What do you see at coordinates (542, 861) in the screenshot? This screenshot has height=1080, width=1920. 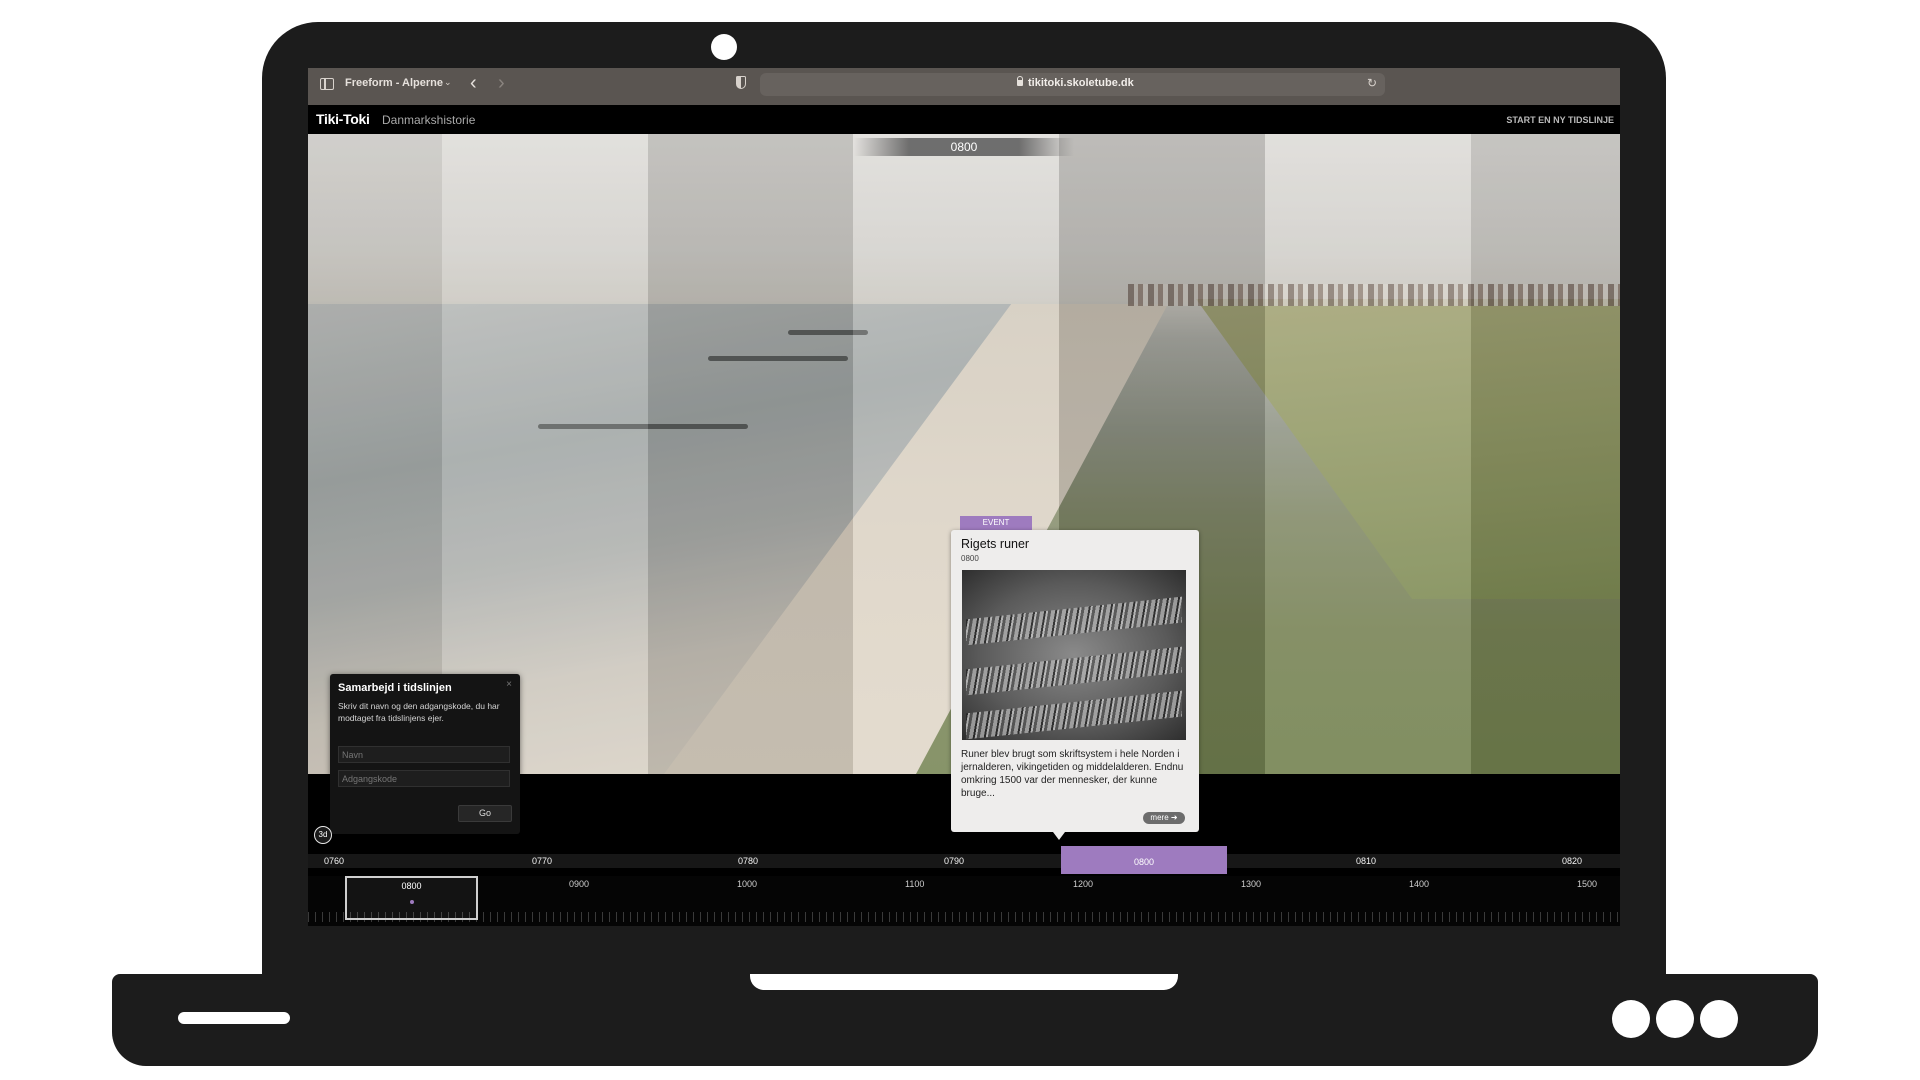 I see `band-label: 0770` at bounding box center [542, 861].